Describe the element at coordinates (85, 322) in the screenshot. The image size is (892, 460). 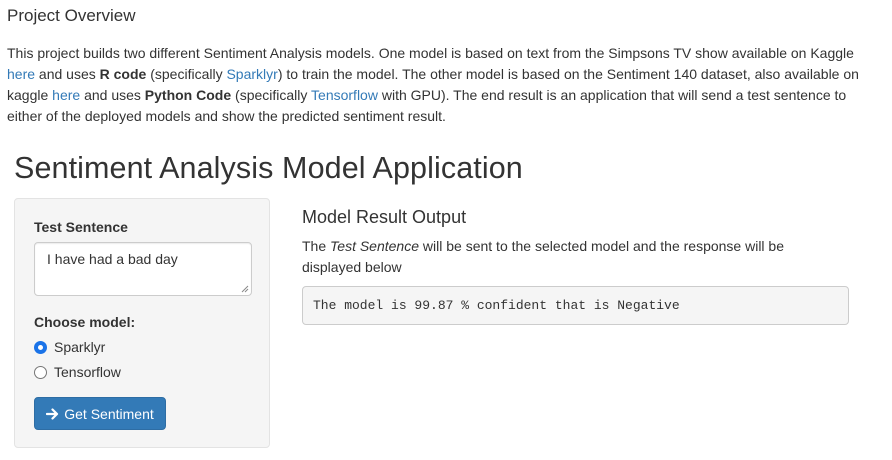
I see `choose-model-label: Choose model:` at that location.